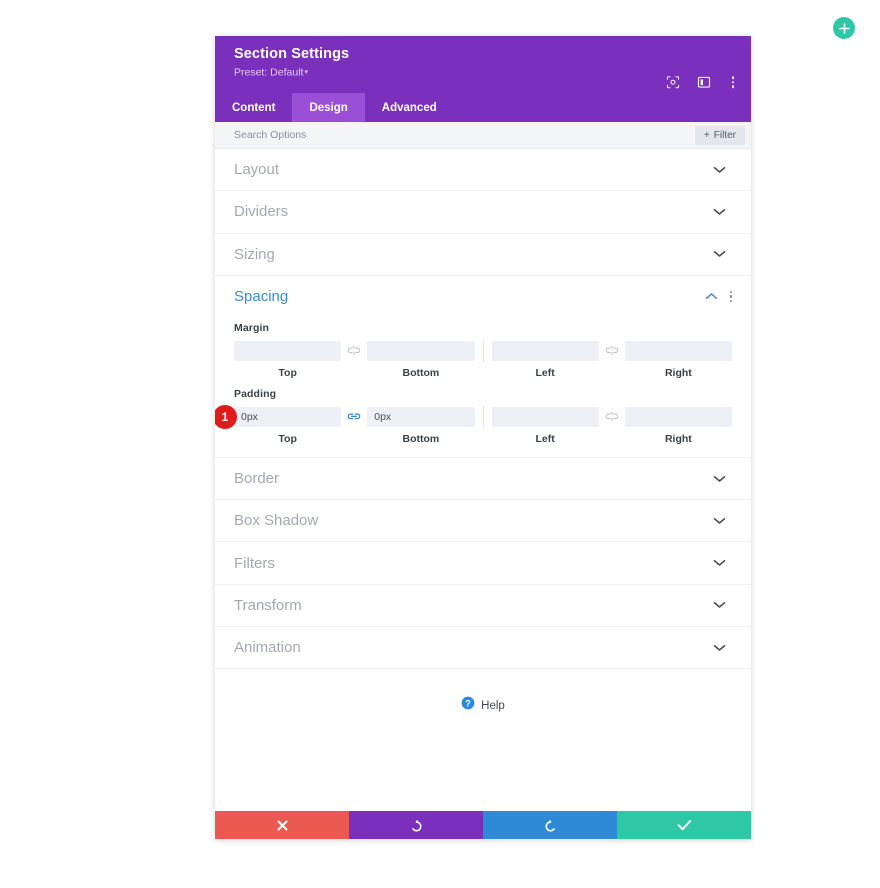 Image resolution: width=880 pixels, height=888 pixels. What do you see at coordinates (483, 296) in the screenshot?
I see `section-spacing-header: Spacing` at bounding box center [483, 296].